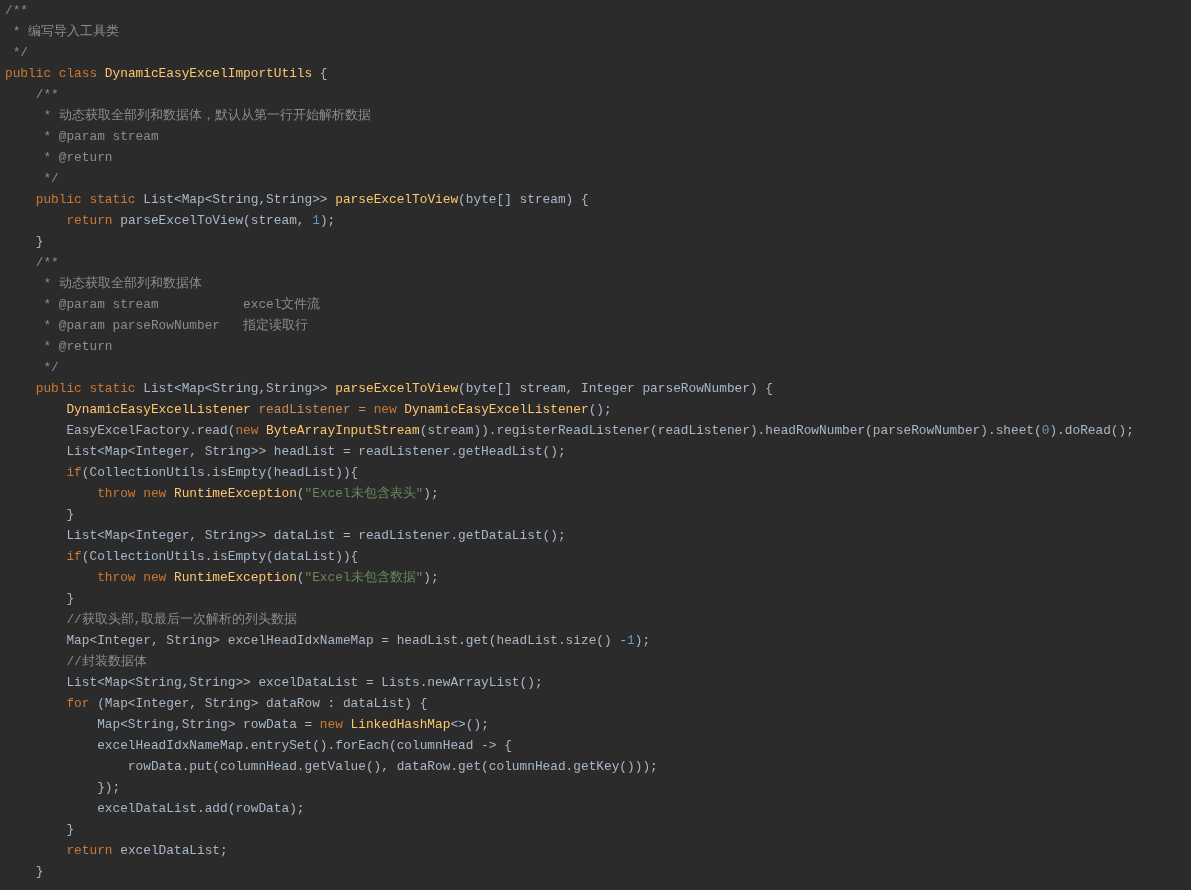 This screenshot has width=1191, height=890. Describe the element at coordinates (106, 662) in the screenshot. I see `code-line: //封装数据体` at that location.